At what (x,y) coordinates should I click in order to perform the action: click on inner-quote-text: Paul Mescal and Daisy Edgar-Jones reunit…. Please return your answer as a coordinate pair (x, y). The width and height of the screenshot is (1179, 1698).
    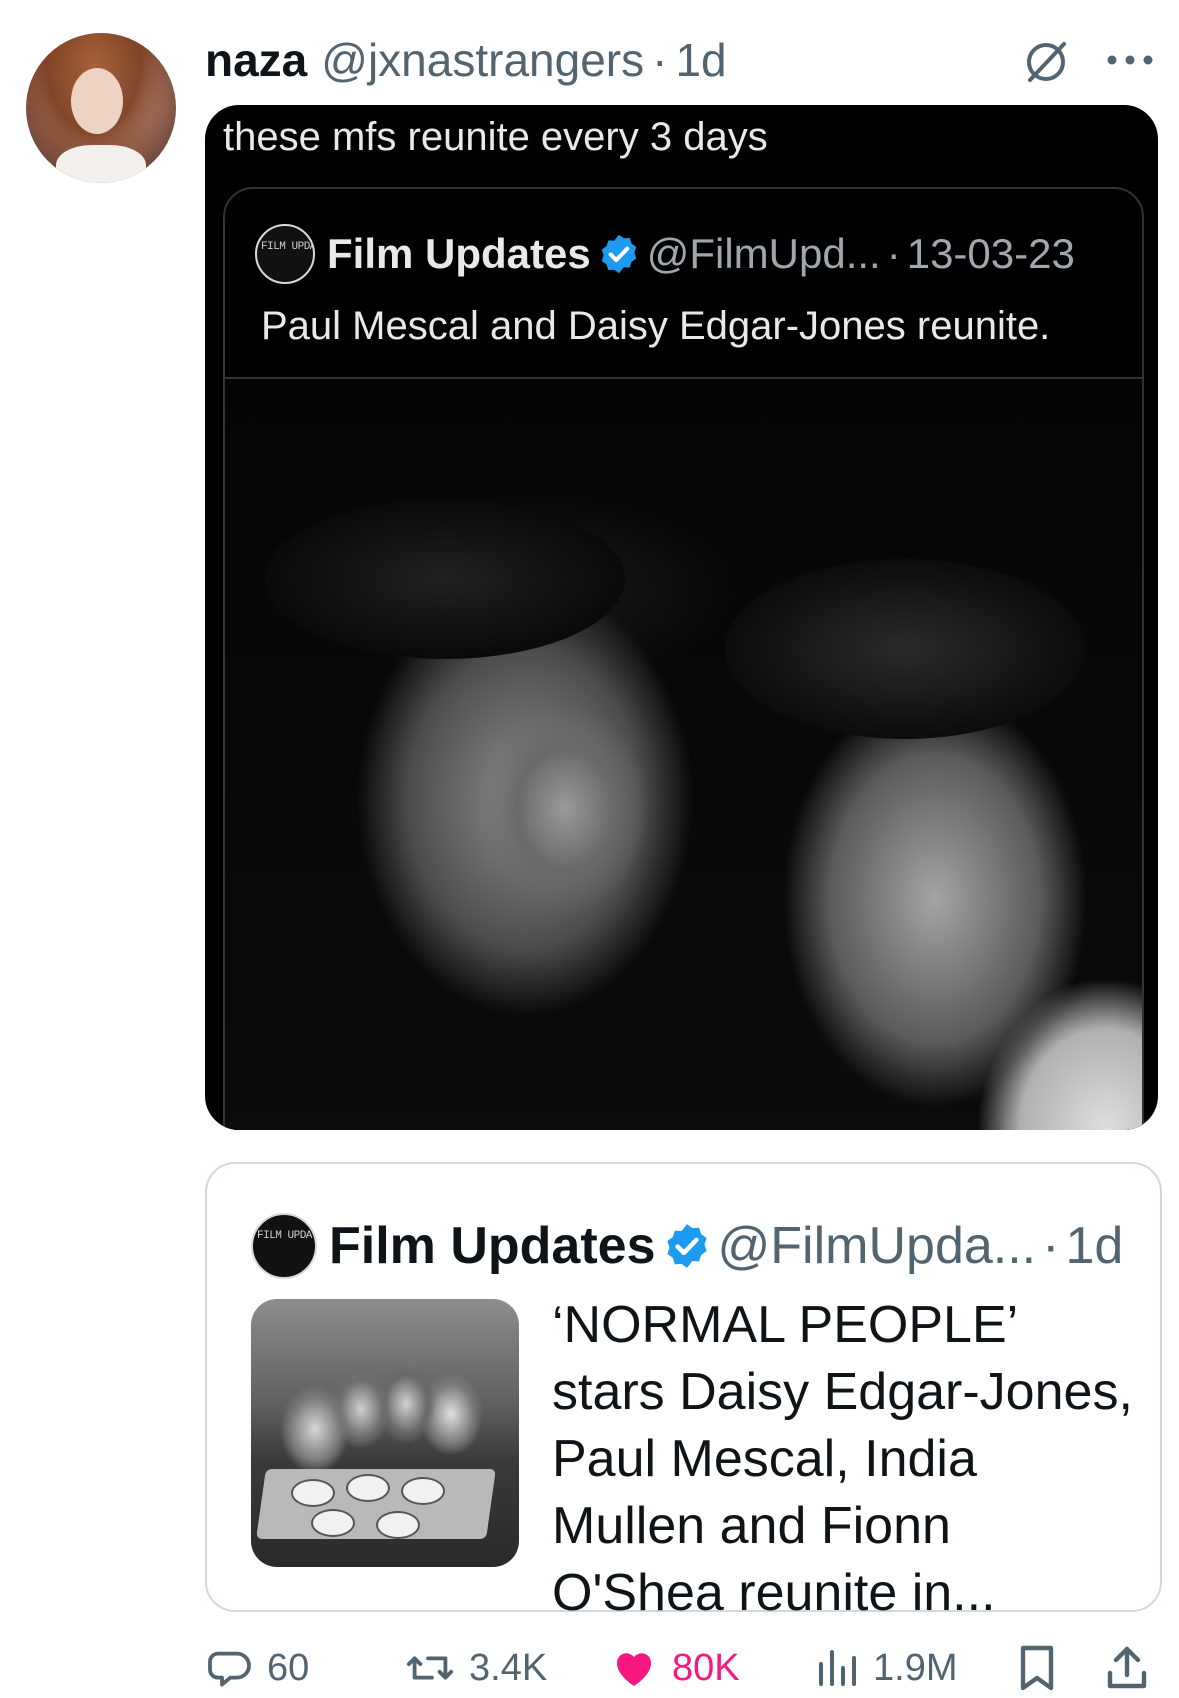
    Looking at the image, I should click on (656, 326).